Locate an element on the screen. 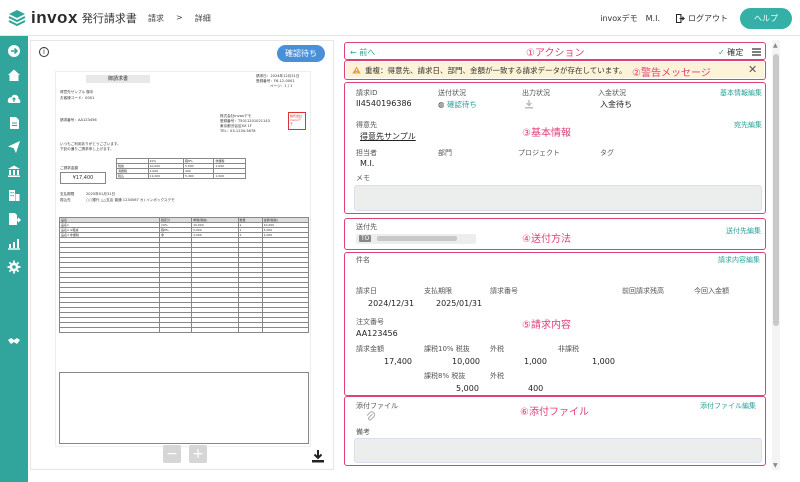  doc-greeting-1: いつもご利用ありがとうございます。 is located at coordinates (90, 144).